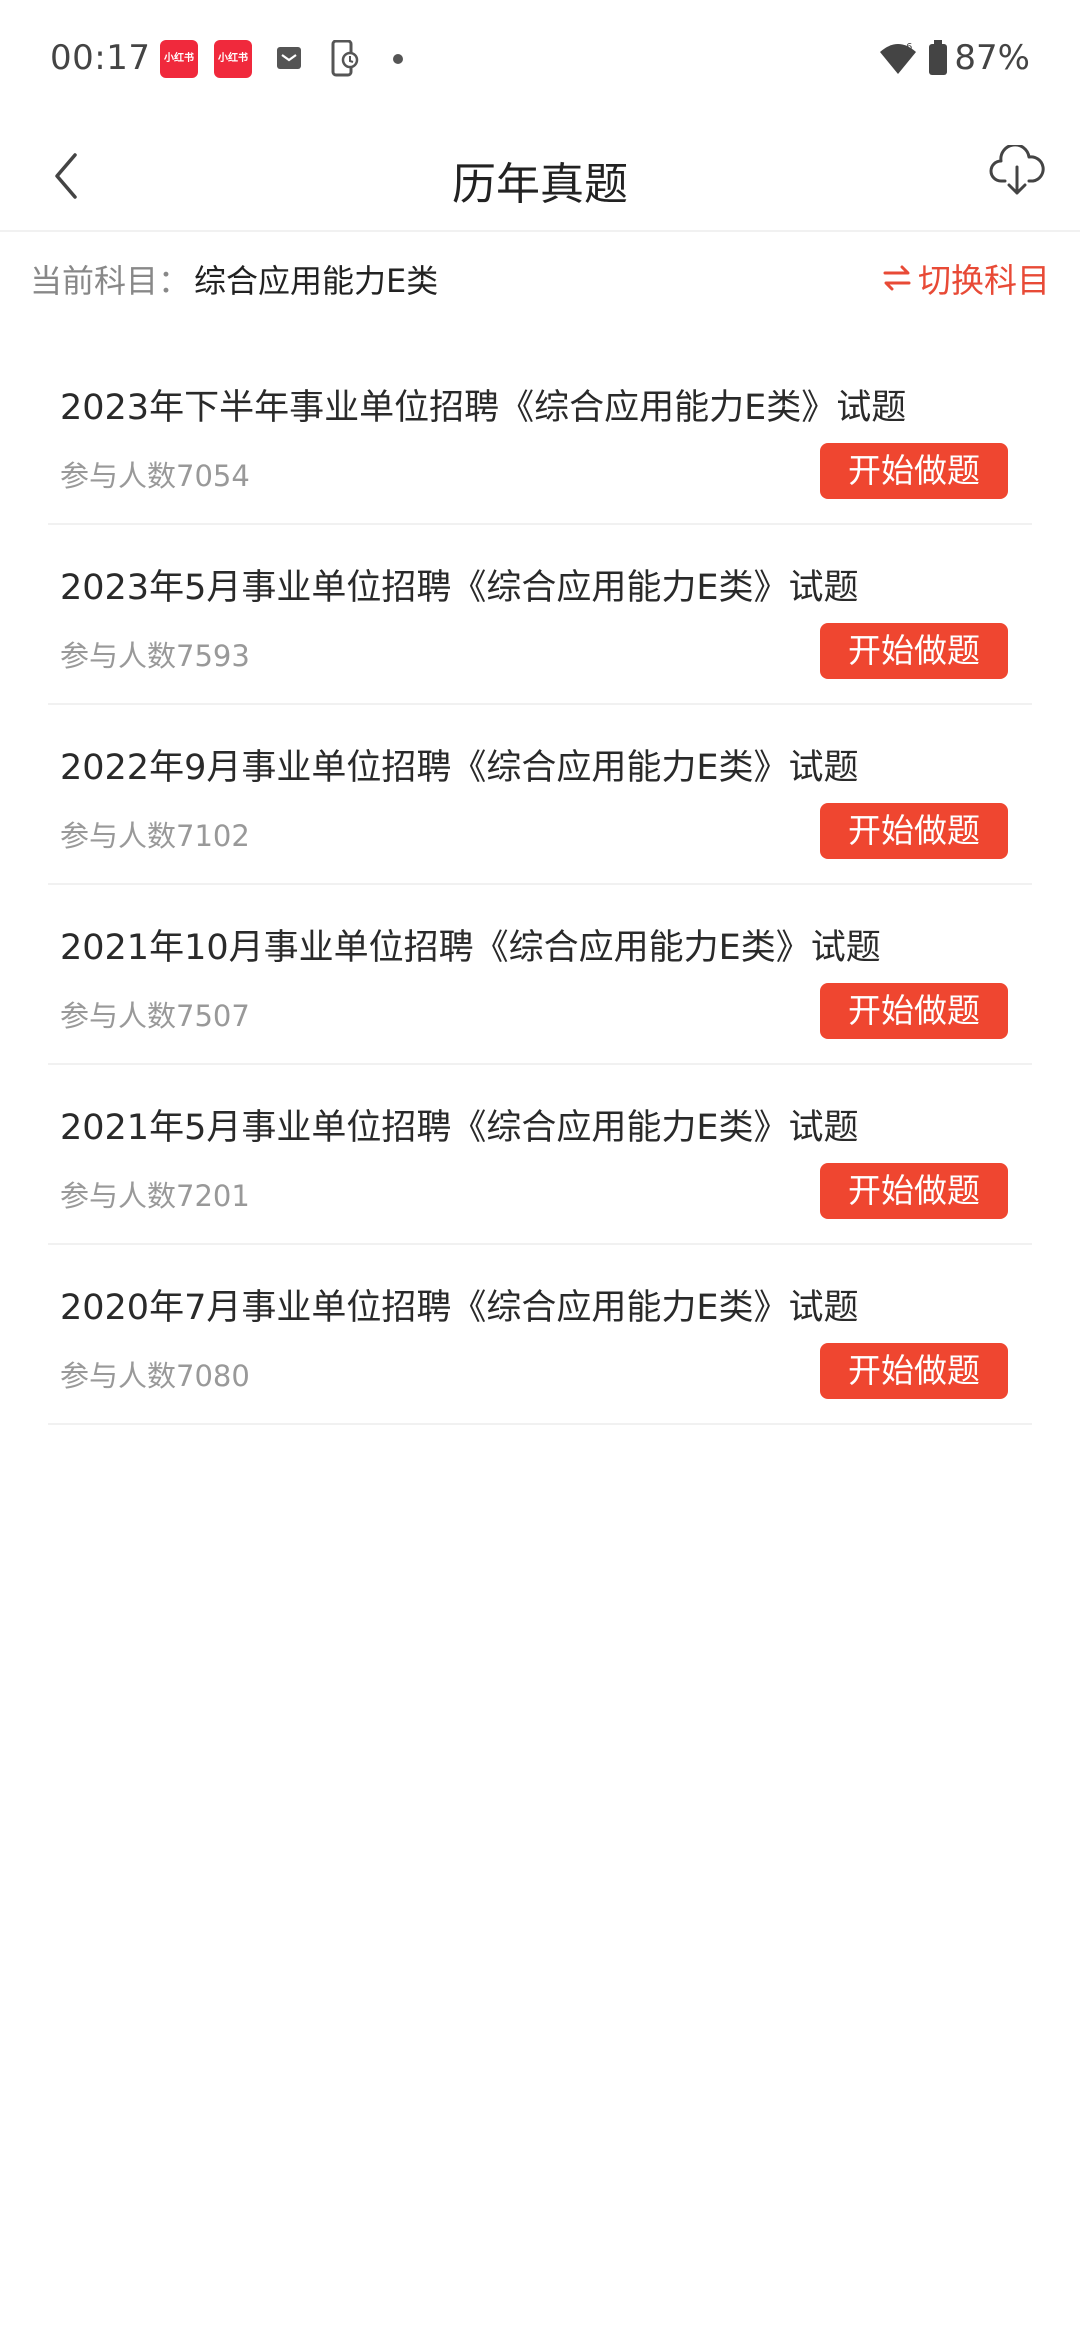  What do you see at coordinates (155, 1196) in the screenshot?
I see `participant-count: 参与人数7201` at bounding box center [155, 1196].